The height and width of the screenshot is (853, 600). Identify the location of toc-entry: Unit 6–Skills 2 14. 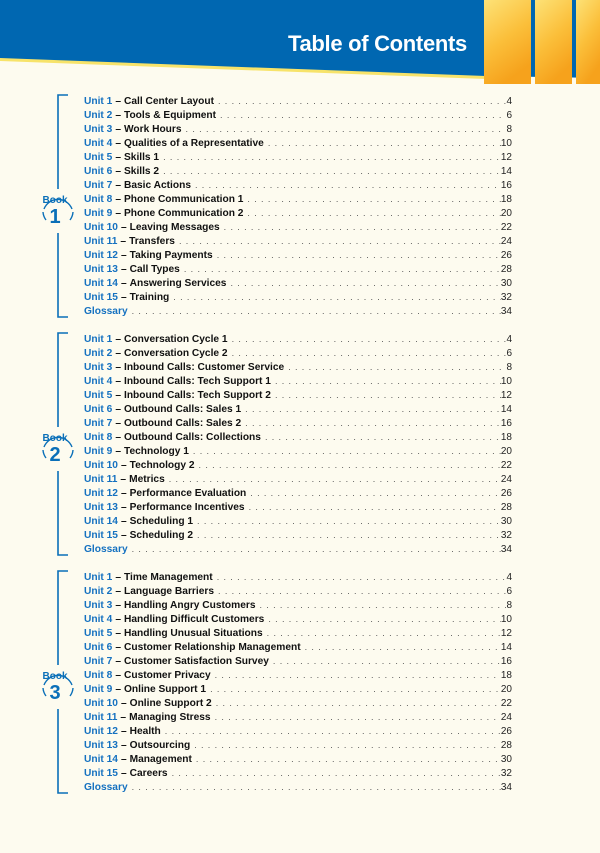
(298, 171).